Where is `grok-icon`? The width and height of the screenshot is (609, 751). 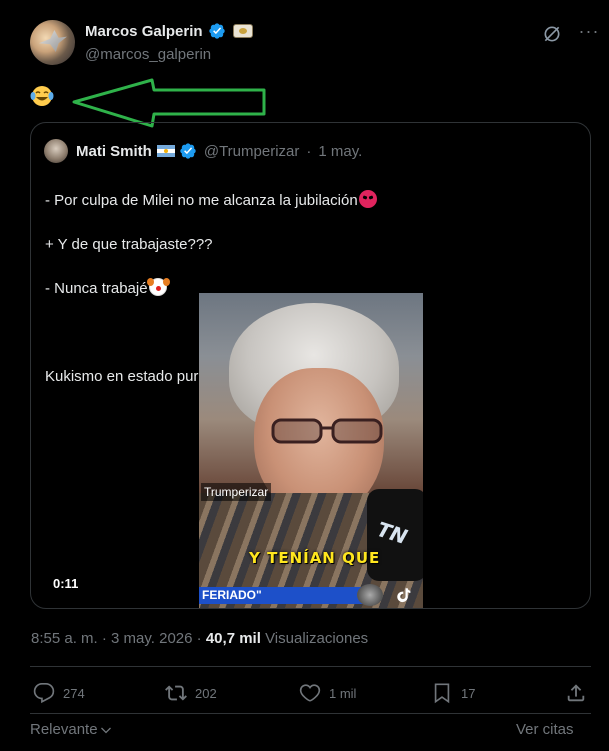 grok-icon is located at coordinates (552, 34).